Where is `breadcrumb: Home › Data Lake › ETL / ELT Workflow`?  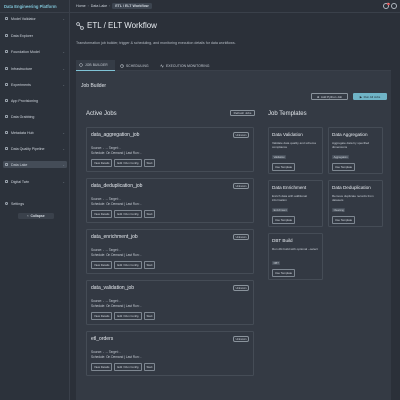
breadcrumb: Home › Data Lake › ETL / ELT Workflow is located at coordinates (114, 6).